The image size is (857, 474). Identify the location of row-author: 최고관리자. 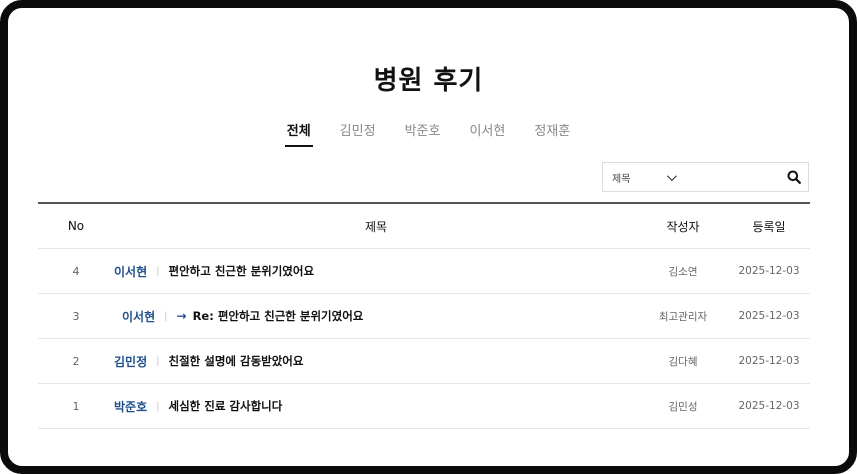
(683, 316).